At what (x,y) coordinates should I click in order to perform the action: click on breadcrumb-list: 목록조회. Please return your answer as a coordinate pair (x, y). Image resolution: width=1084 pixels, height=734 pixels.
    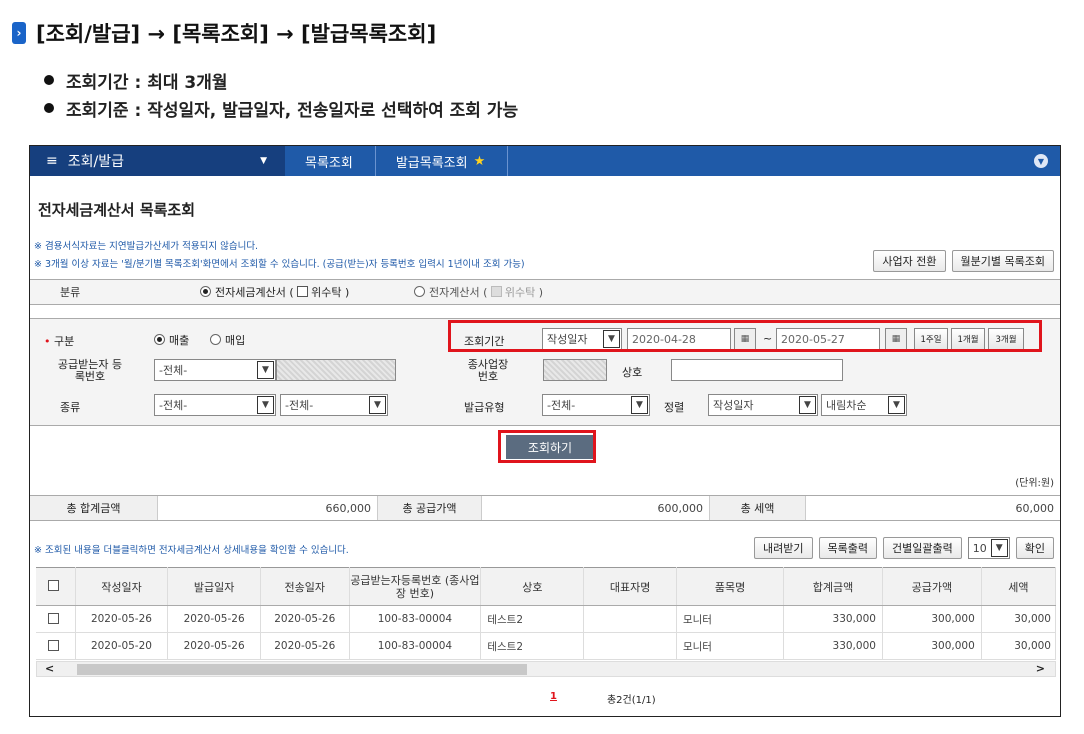
    Looking at the image, I should click on (330, 161).